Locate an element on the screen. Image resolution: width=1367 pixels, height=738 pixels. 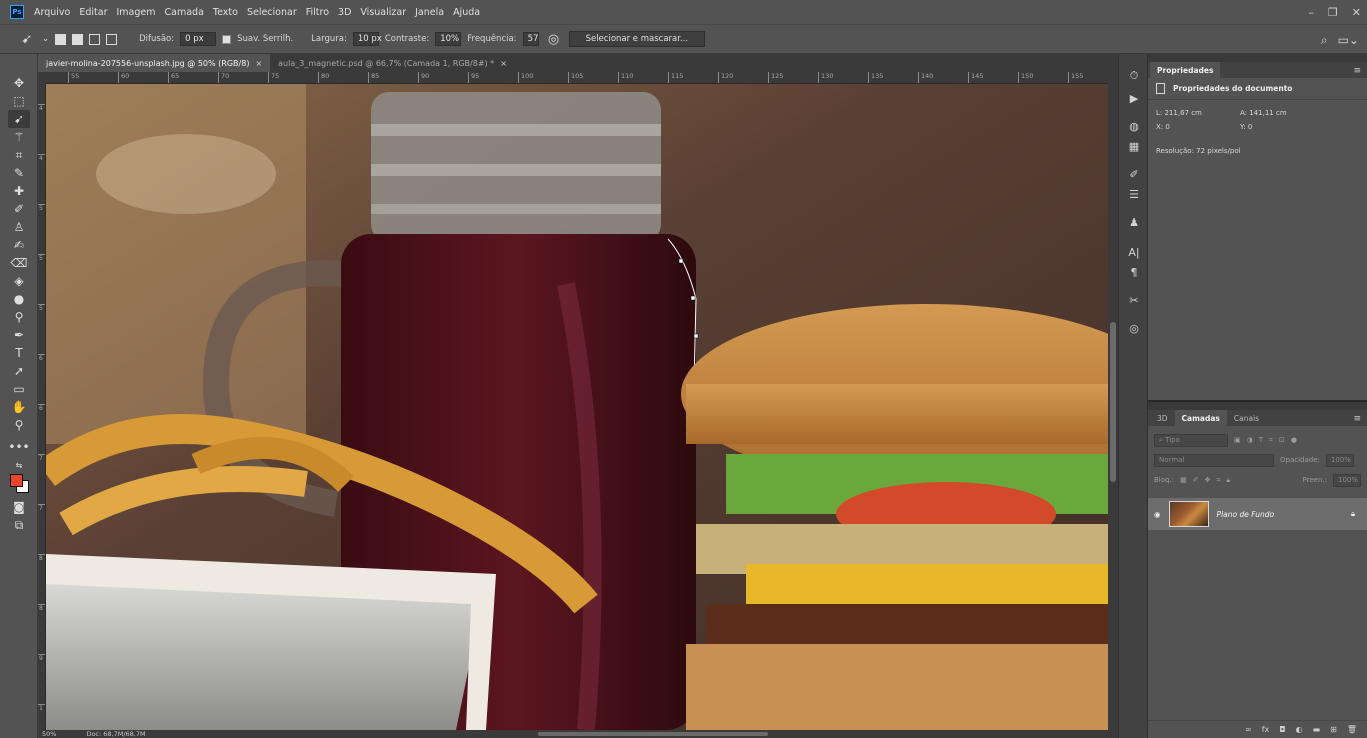
vertical-scrollbar is located at coordinates (1113, 401).